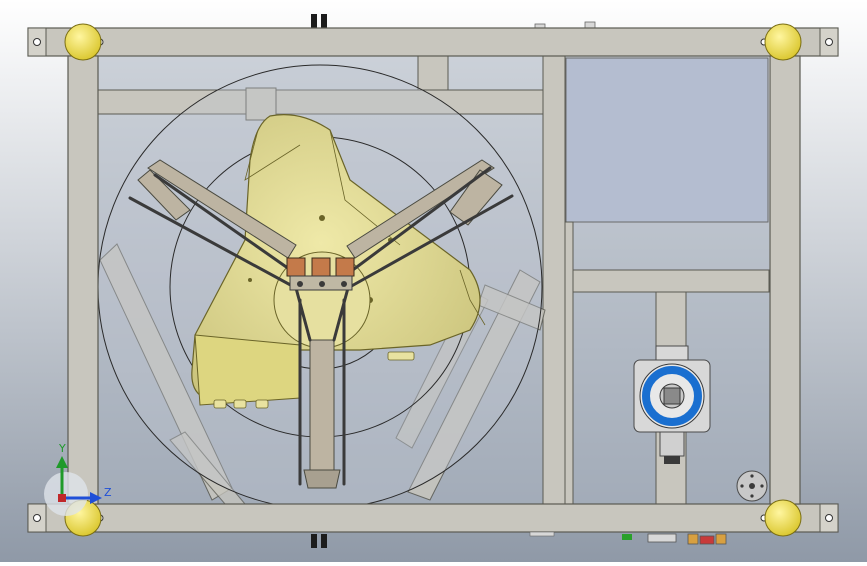  I want to click on vertical-divider-post, so click(554, 280).